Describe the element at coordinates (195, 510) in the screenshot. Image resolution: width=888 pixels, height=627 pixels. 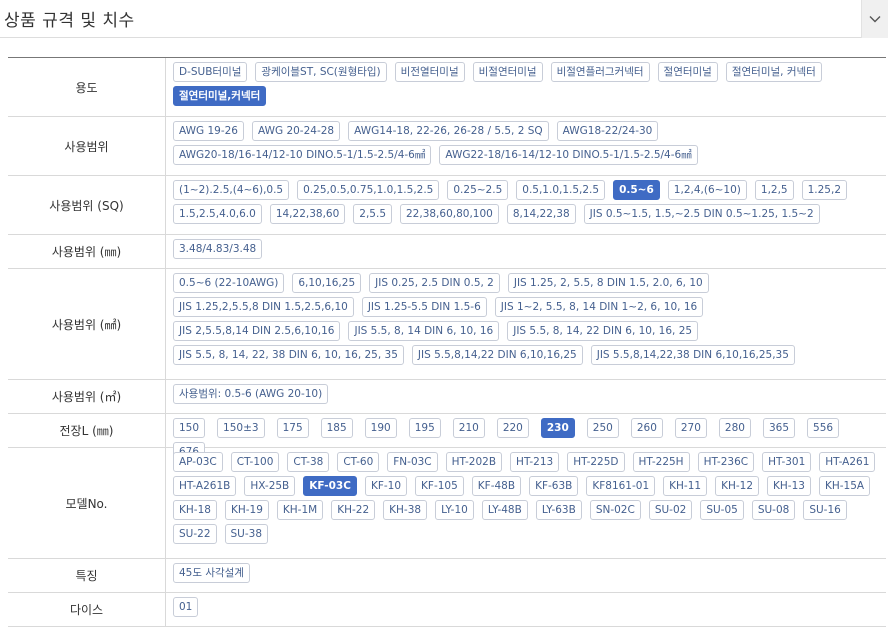
I see `option-chip: KH-18` at that location.